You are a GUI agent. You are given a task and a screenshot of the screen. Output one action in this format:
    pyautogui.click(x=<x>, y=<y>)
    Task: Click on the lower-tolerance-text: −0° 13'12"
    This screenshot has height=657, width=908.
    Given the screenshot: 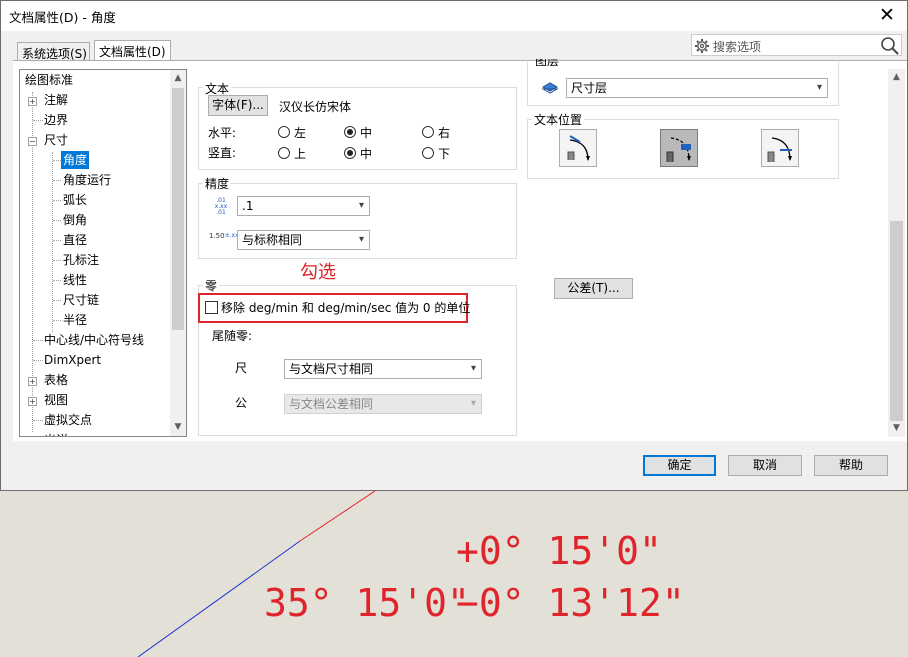 What is the action you would take?
    pyautogui.click(x=570, y=603)
    